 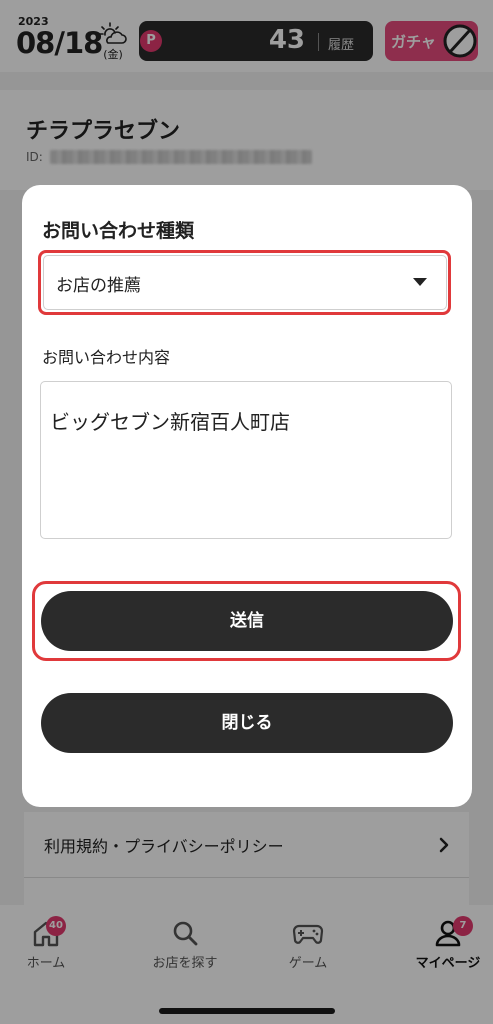 What do you see at coordinates (247, 621) in the screenshot?
I see `send-button: 送信` at bounding box center [247, 621].